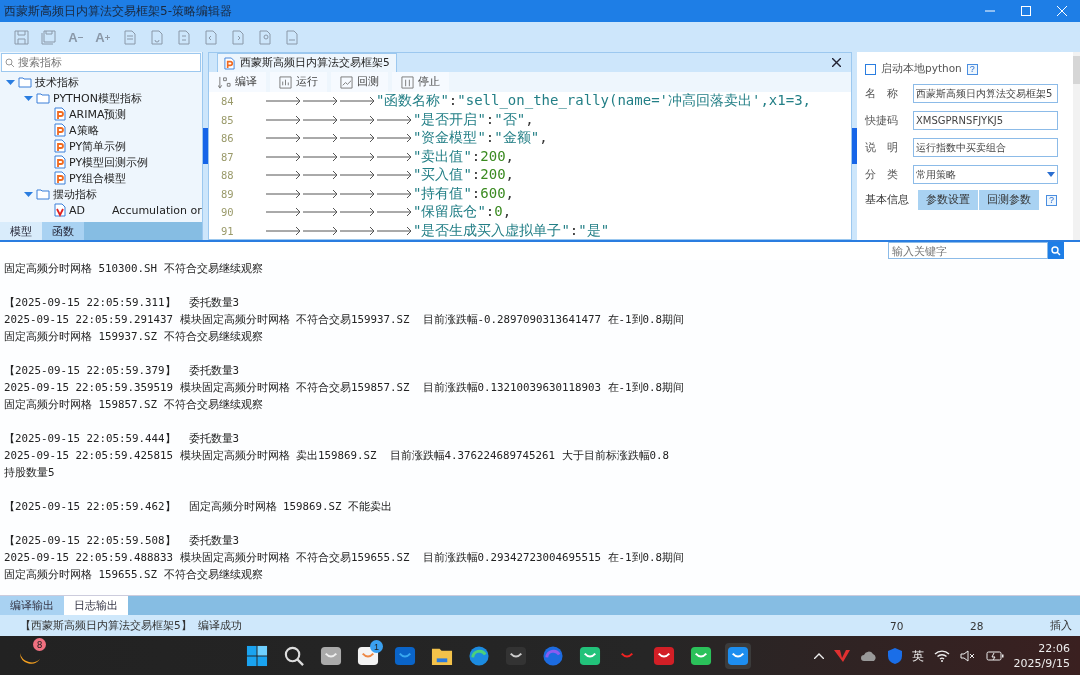 This screenshot has height=675, width=1080. What do you see at coordinates (337, 456) in the screenshot?
I see `log-line: 2025-09-15 22:05:59.425815 模块固定高频分时网格 卖出159869.SZ 目前涨跌幅4.376224689745261 大于目前标涨跌幅0.8` at bounding box center [337, 456].